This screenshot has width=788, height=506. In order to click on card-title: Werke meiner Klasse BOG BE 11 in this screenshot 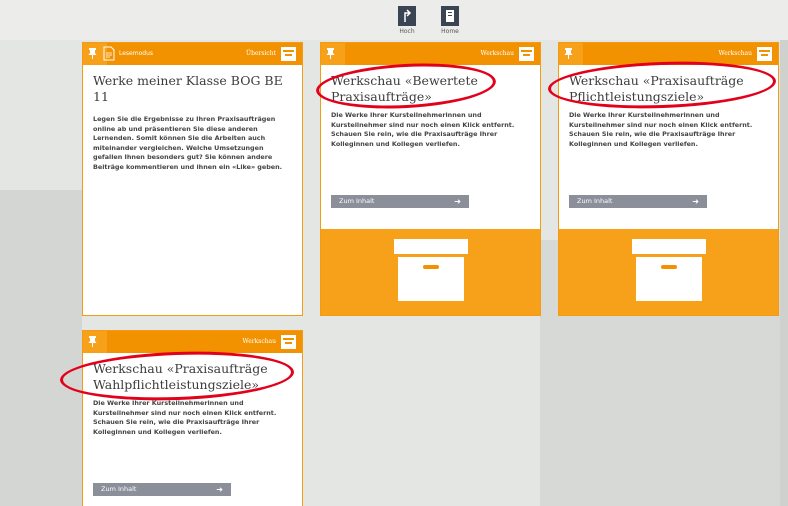, I will do `click(192, 89)`.